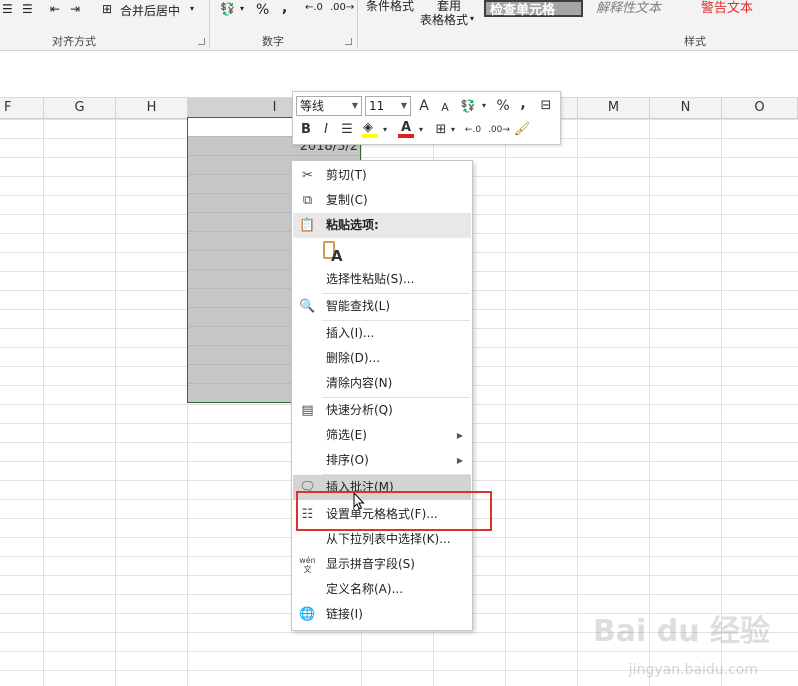 The height and width of the screenshot is (686, 798). What do you see at coordinates (640, 8) in the screenshot?
I see `style-explanatory: 解释性文本` at bounding box center [640, 8].